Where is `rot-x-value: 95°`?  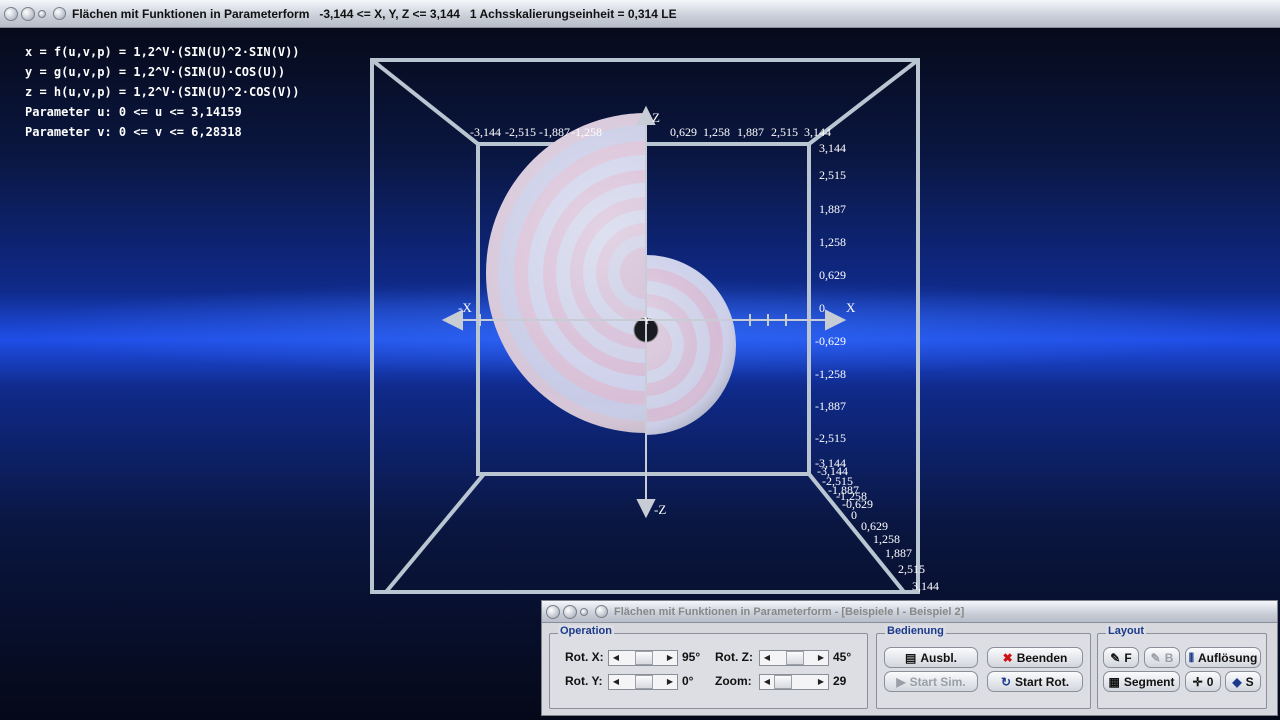 rot-x-value: 95° is located at coordinates (691, 657).